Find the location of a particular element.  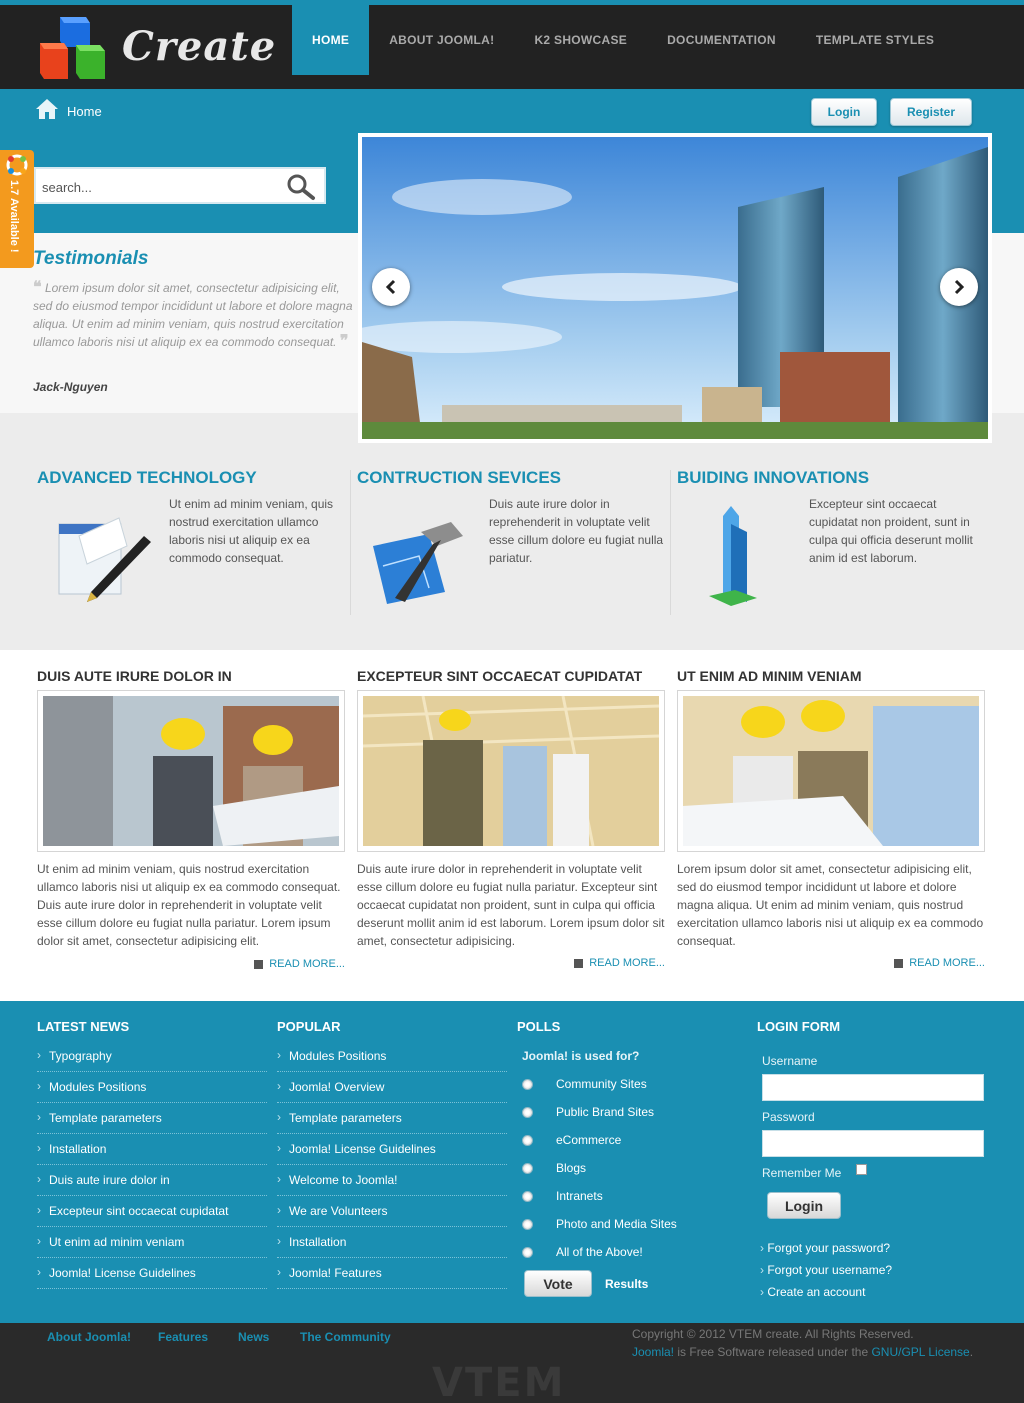

license-end: . is located at coordinates (971, 1352).